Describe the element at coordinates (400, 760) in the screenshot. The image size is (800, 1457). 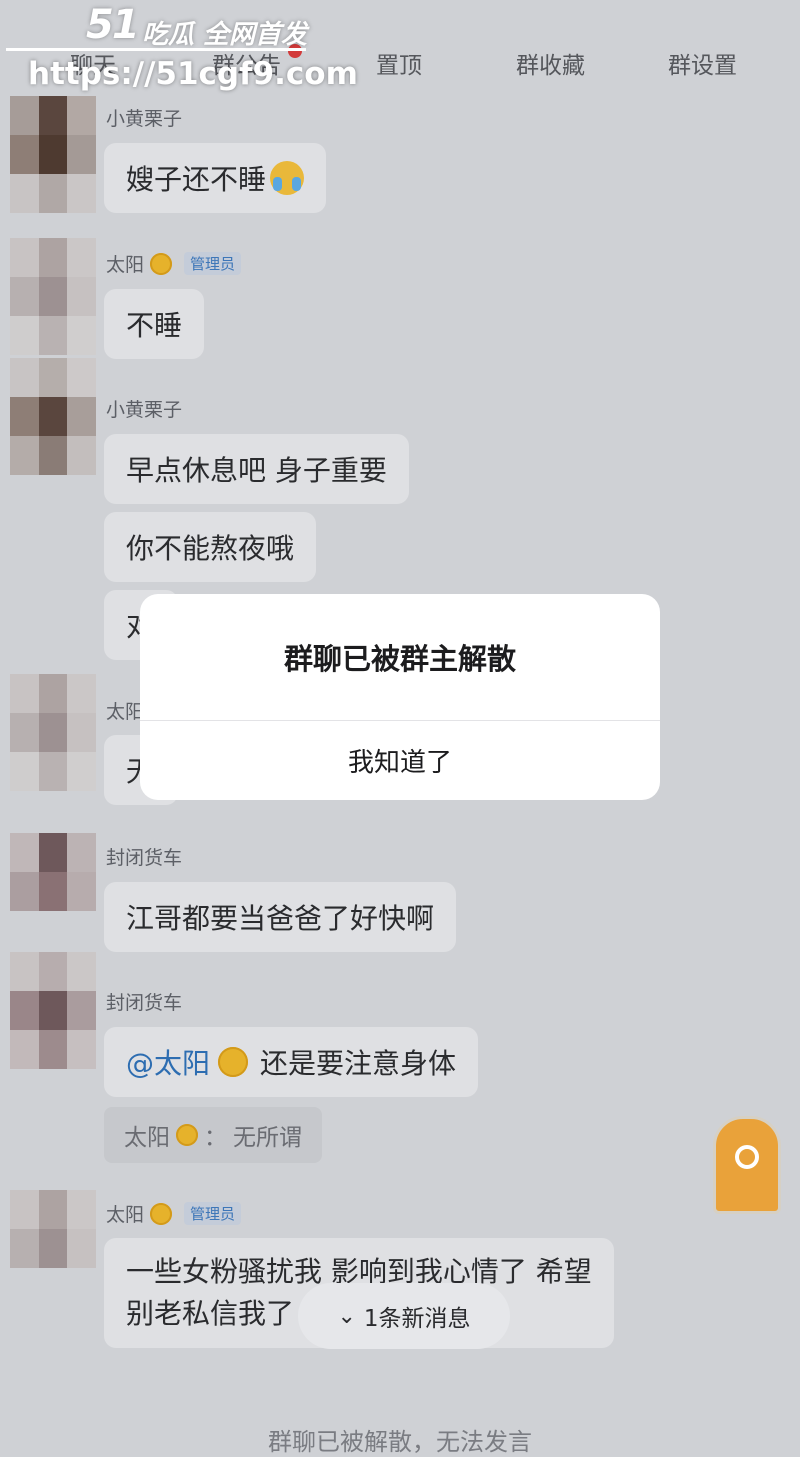
I see `acknowledge-button: 我知道了` at that location.